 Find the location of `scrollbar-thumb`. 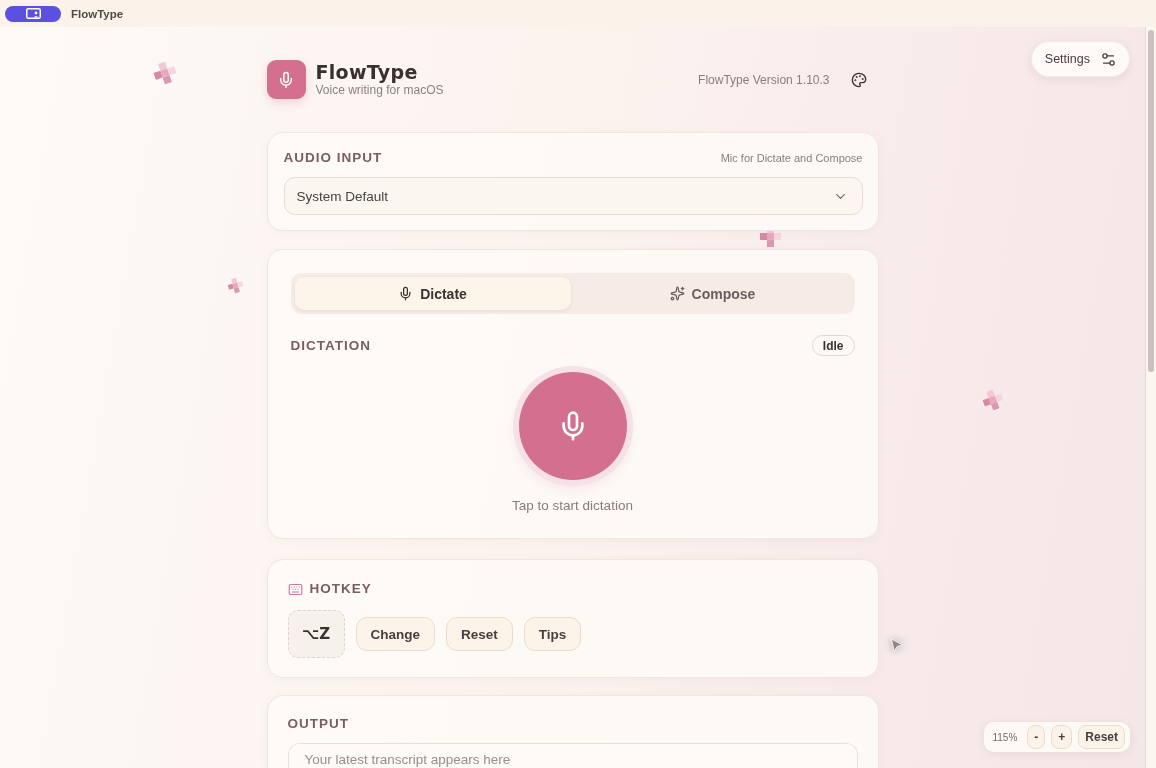

scrollbar-thumb is located at coordinates (1151, 201).